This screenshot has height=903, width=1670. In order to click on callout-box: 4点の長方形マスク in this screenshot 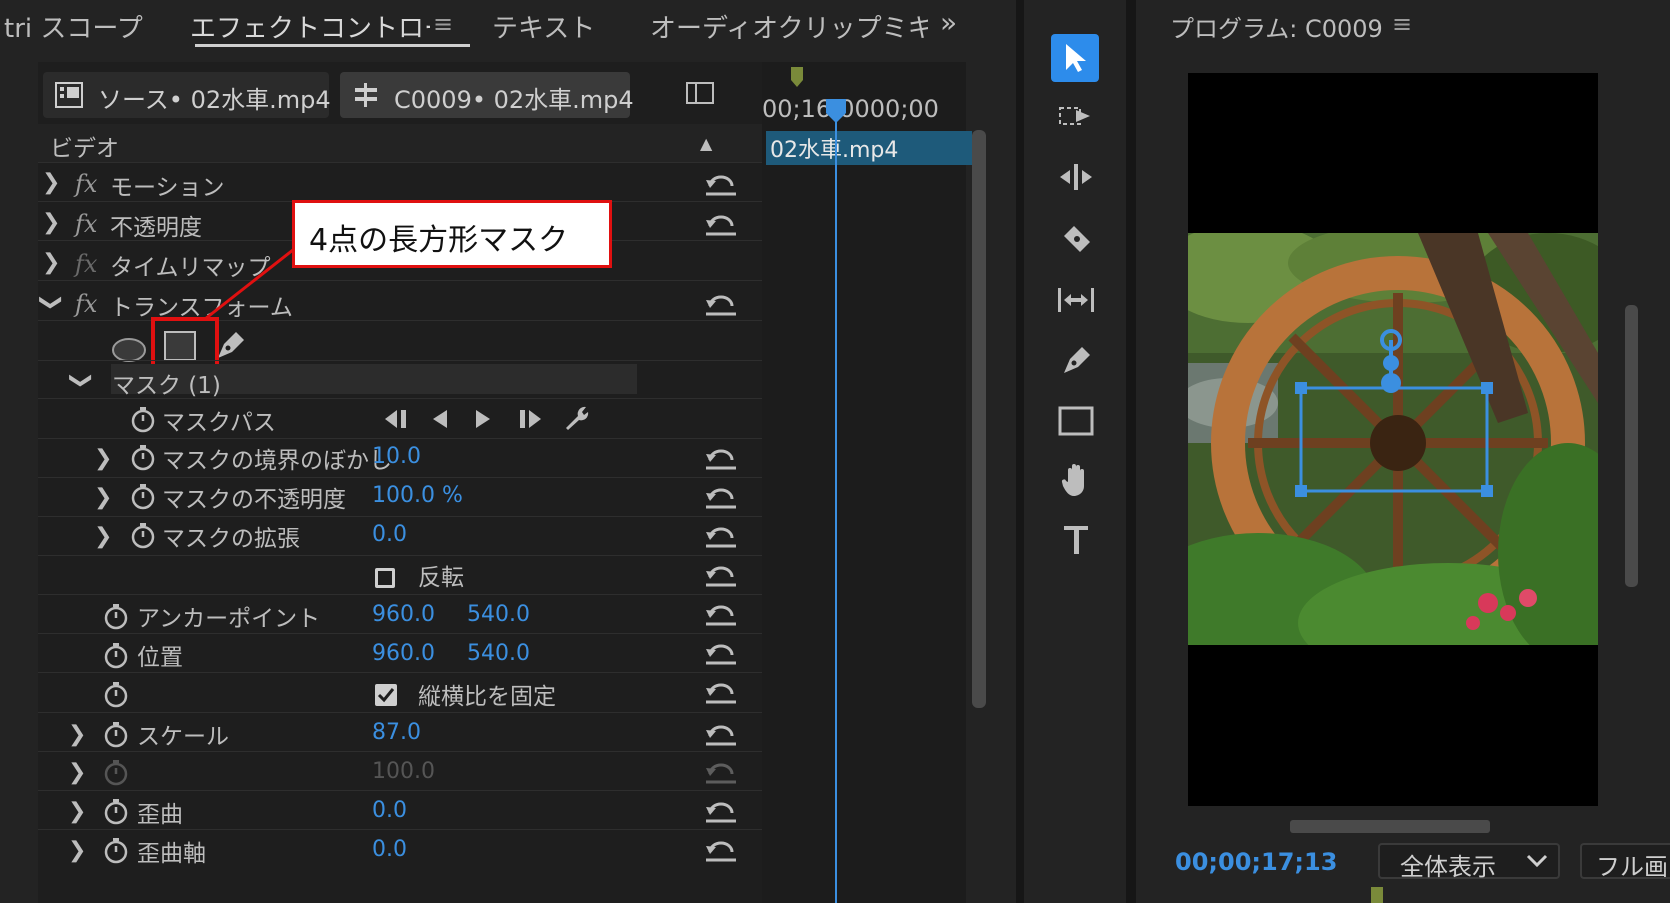, I will do `click(452, 234)`.